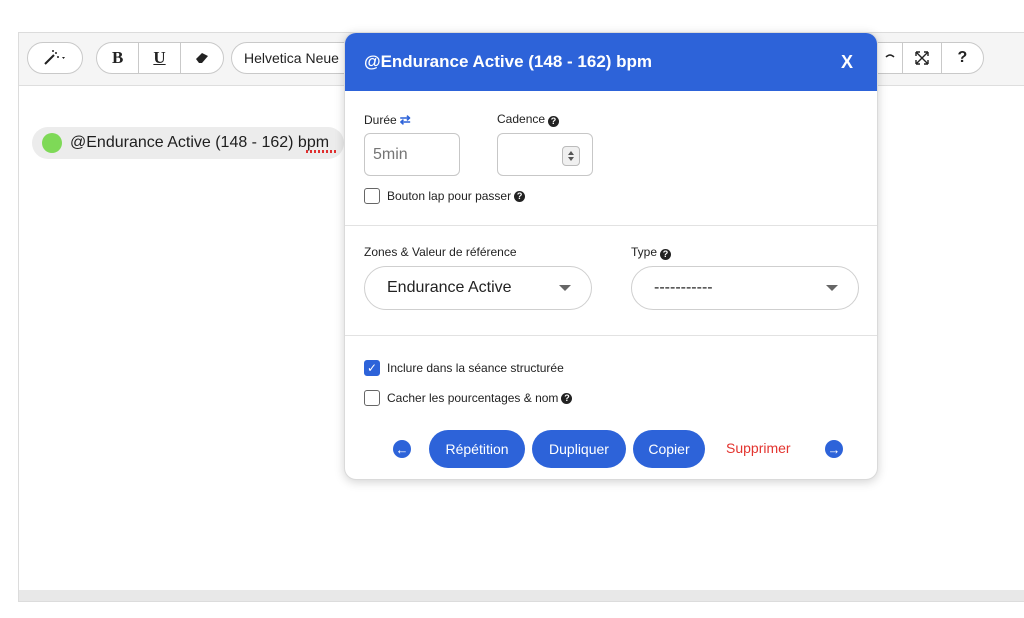 The height and width of the screenshot is (618, 1024). I want to click on copy-button: Copier, so click(669, 449).